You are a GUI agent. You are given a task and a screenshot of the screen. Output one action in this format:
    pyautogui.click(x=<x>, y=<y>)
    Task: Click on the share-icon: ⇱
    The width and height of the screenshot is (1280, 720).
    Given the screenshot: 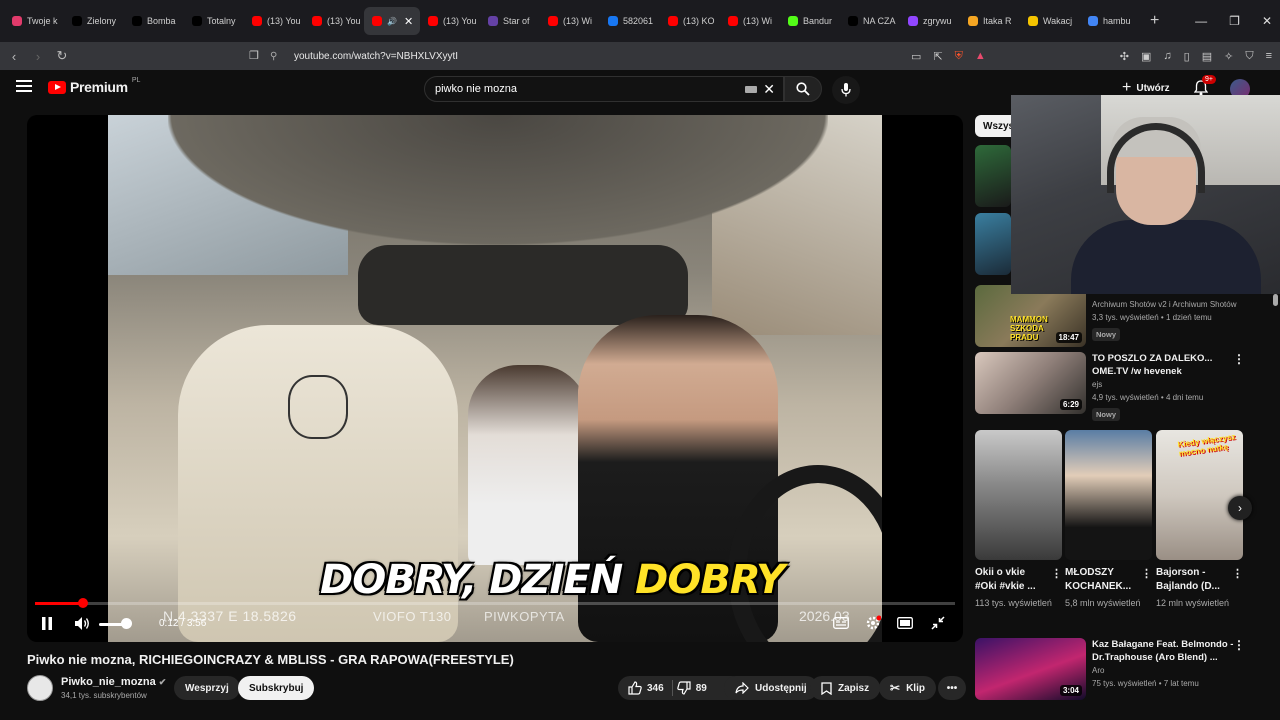 What is the action you would take?
    pyautogui.click(x=937, y=56)
    